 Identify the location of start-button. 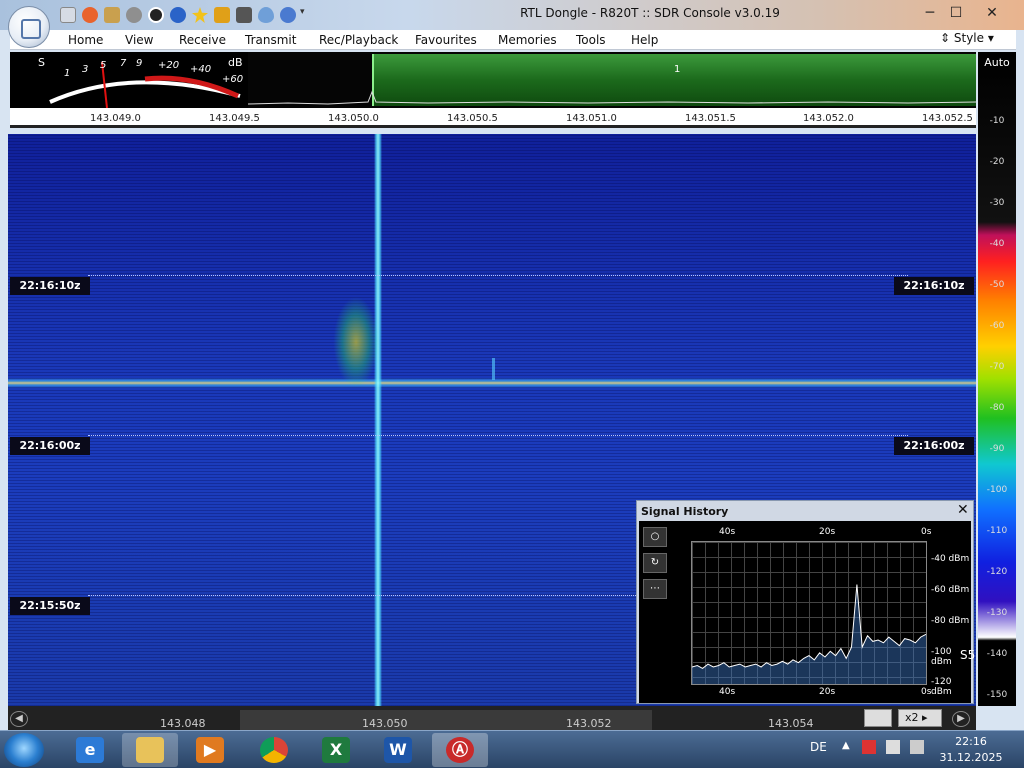
(24, 750).